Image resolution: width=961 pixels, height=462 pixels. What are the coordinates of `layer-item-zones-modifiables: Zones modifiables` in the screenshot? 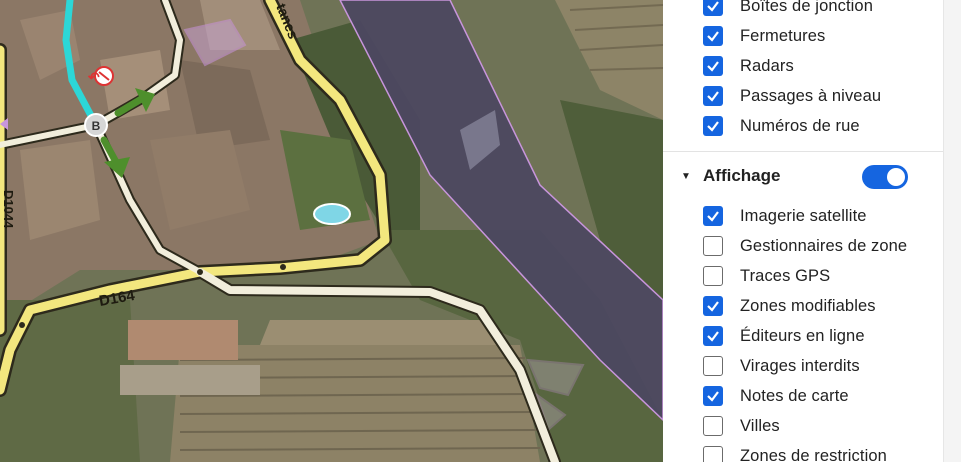 It's located at (789, 306).